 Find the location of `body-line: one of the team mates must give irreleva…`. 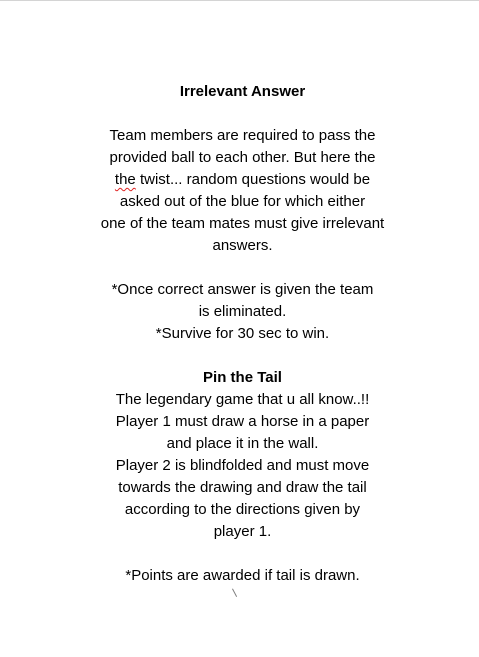

body-line: one of the team mates must give irreleva… is located at coordinates (242, 223).